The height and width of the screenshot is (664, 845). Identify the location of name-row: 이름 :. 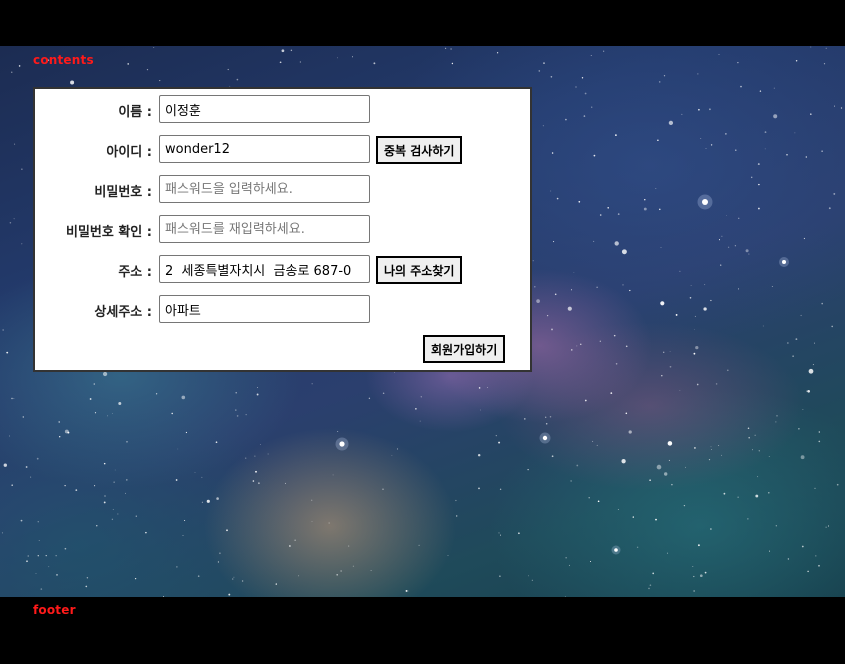
(282, 110).